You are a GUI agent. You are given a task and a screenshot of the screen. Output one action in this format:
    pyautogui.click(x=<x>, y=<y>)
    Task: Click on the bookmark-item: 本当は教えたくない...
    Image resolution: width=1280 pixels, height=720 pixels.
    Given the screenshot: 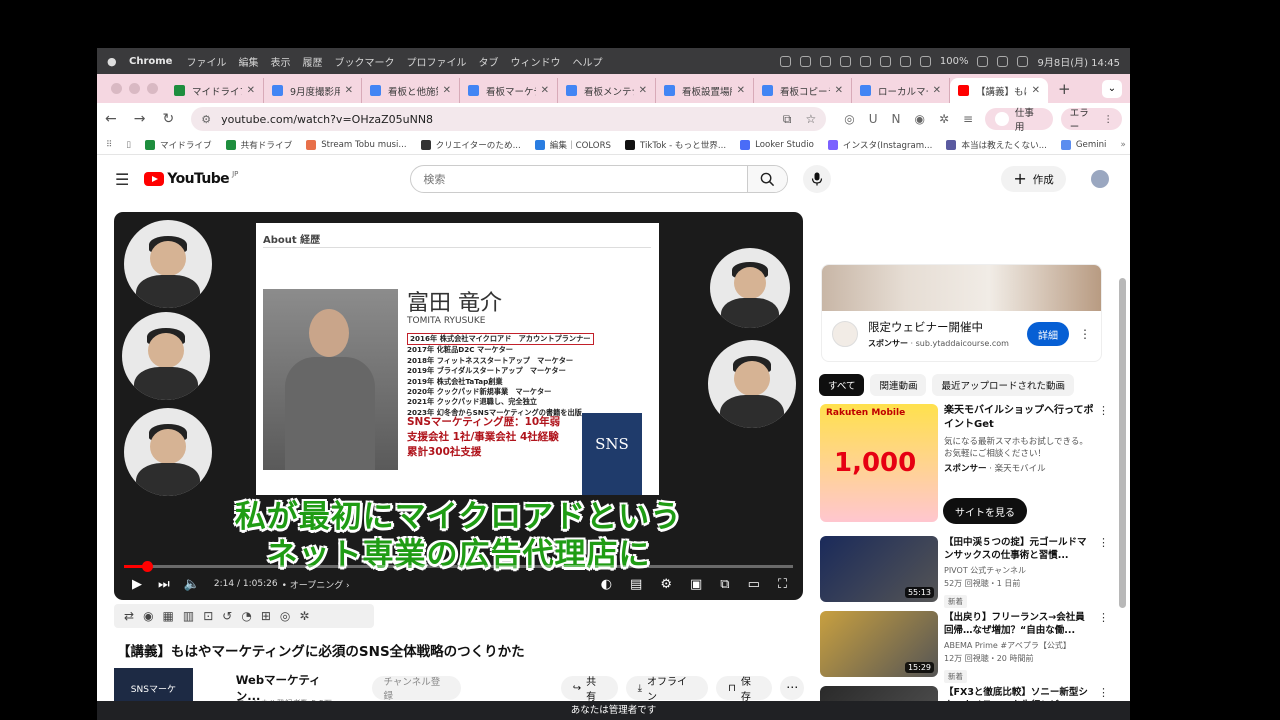 What is the action you would take?
    pyautogui.click(x=996, y=145)
    